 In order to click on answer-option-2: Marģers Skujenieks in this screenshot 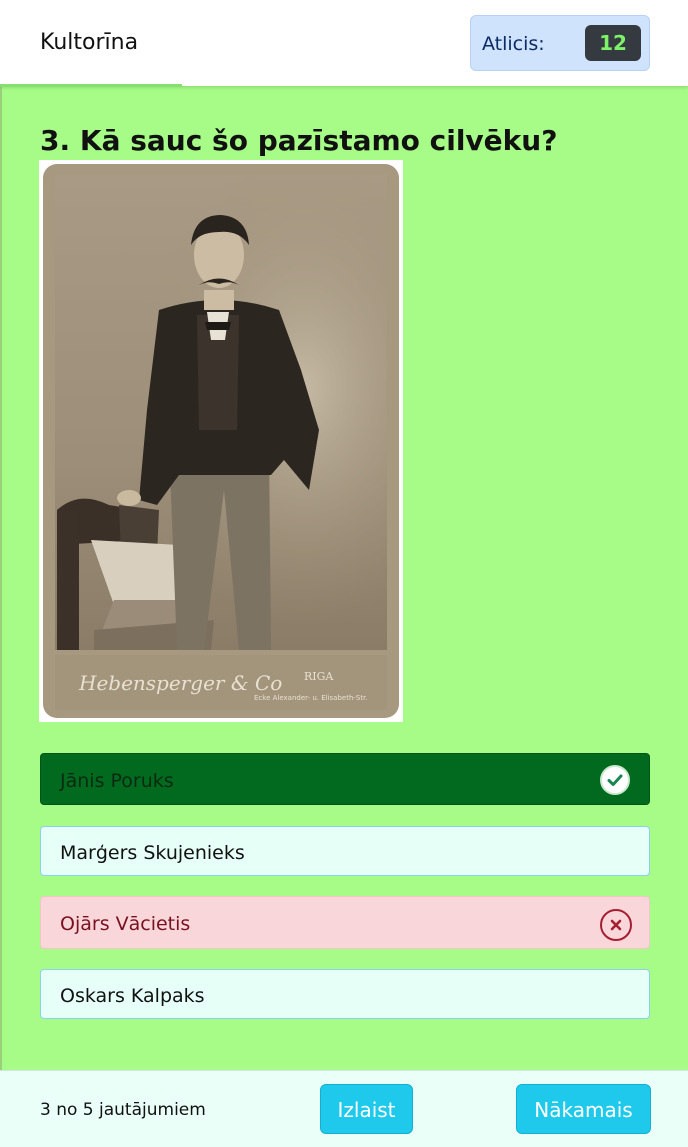, I will do `click(345, 851)`.